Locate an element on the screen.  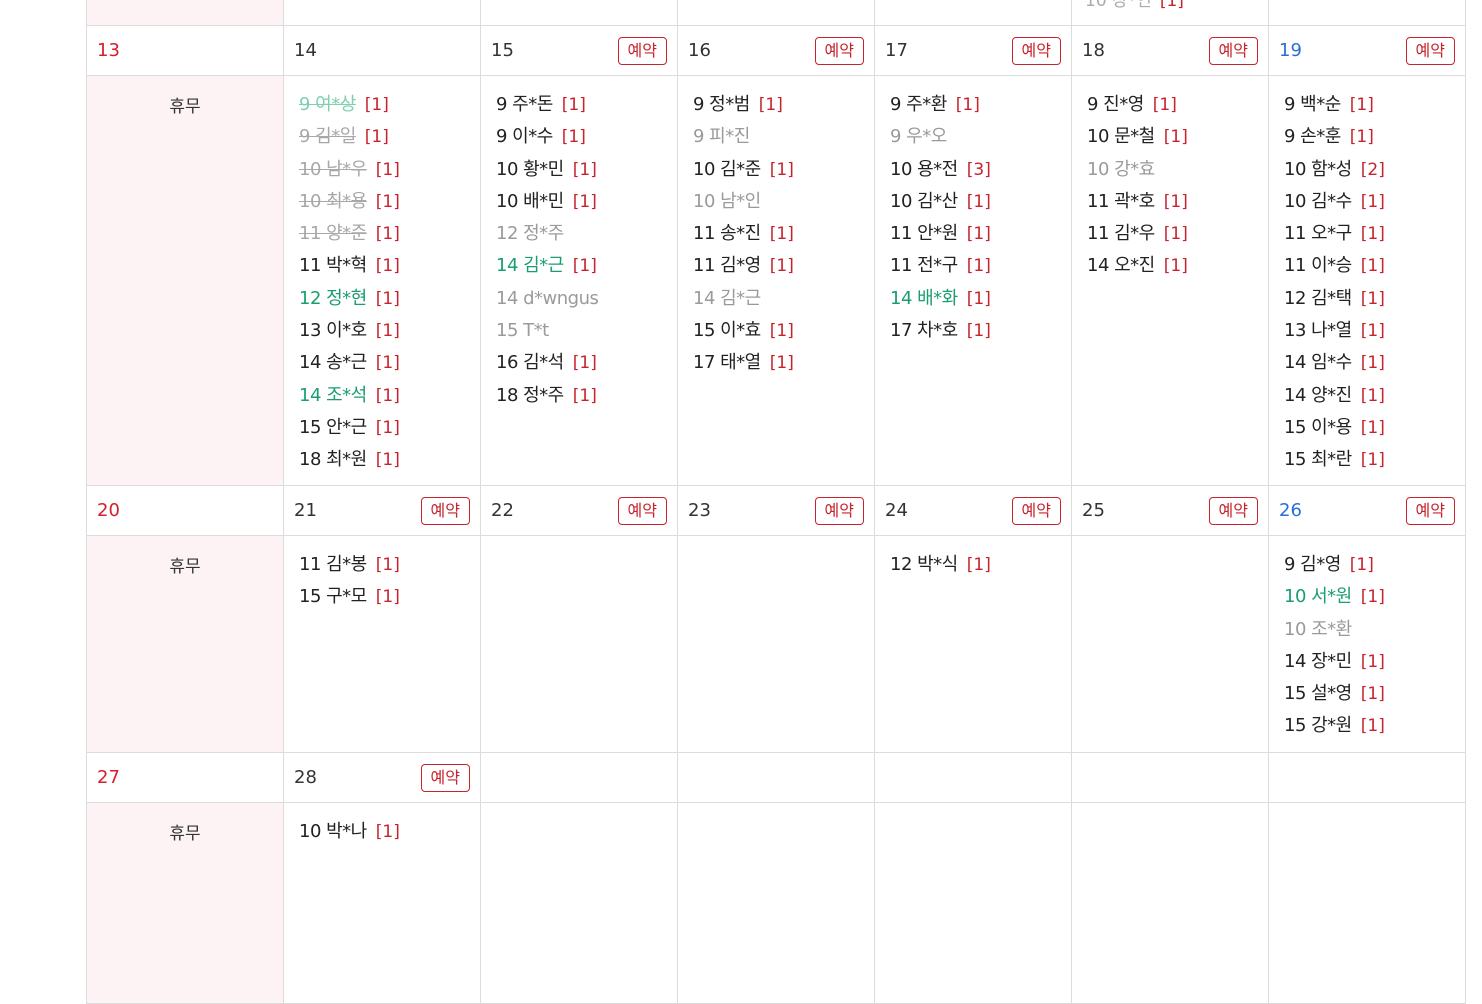
reservation-entry: 9 김*일 [1] is located at coordinates (389, 139).